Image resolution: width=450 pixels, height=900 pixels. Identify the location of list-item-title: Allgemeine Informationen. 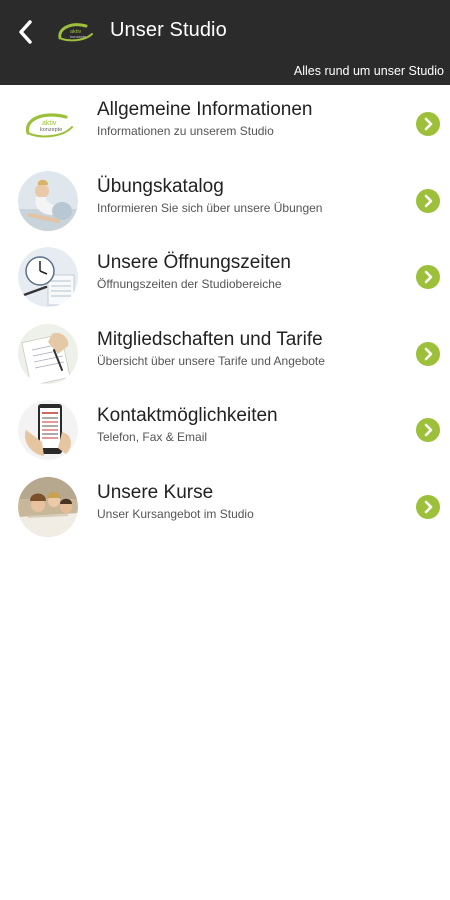
(205, 109).